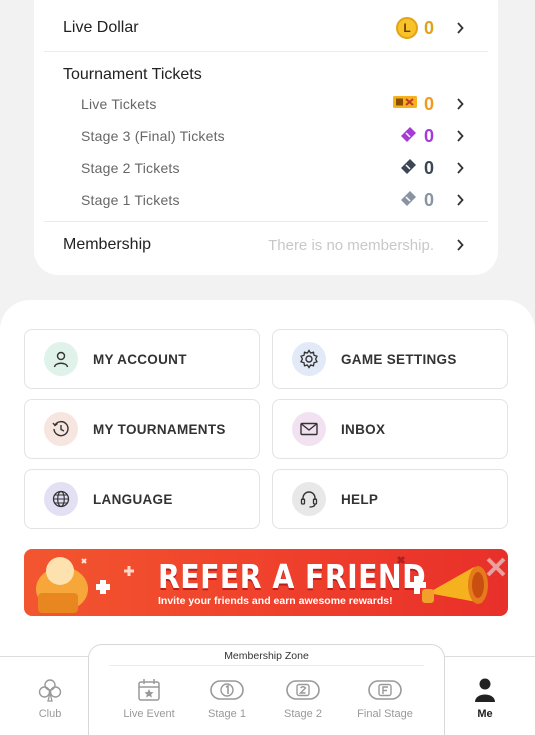 The width and height of the screenshot is (535, 735). What do you see at coordinates (485, 714) in the screenshot?
I see `nav-label: Me` at bounding box center [485, 714].